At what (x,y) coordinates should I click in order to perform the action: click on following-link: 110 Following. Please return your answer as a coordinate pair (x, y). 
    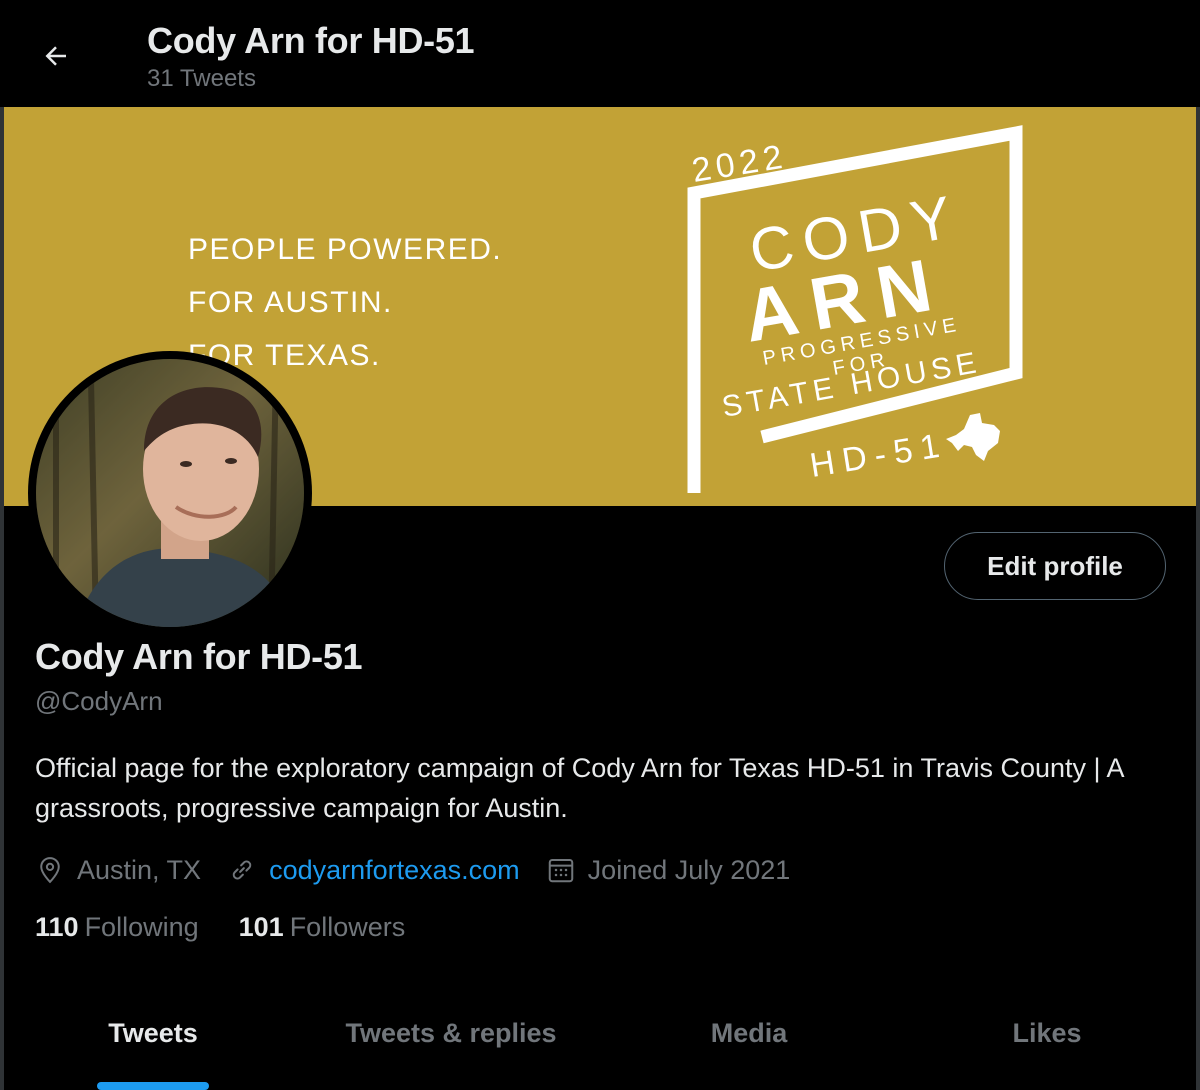
    Looking at the image, I should click on (117, 927).